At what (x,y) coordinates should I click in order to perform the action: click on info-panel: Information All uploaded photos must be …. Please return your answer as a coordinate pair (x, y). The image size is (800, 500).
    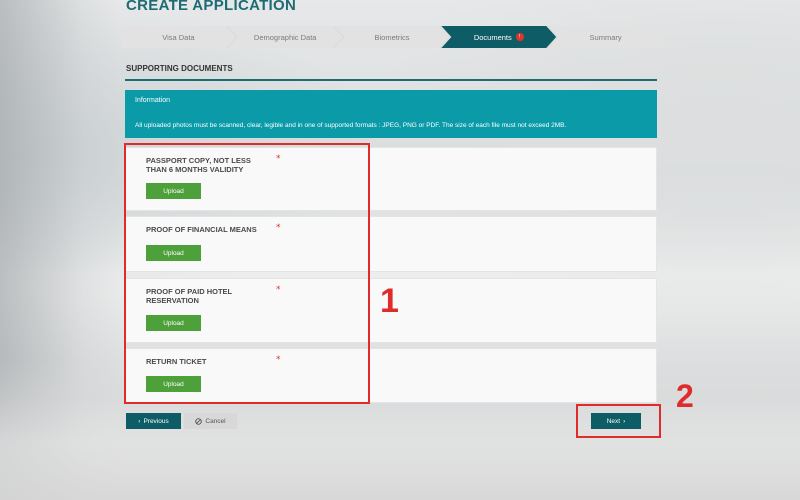
    Looking at the image, I should click on (391, 114).